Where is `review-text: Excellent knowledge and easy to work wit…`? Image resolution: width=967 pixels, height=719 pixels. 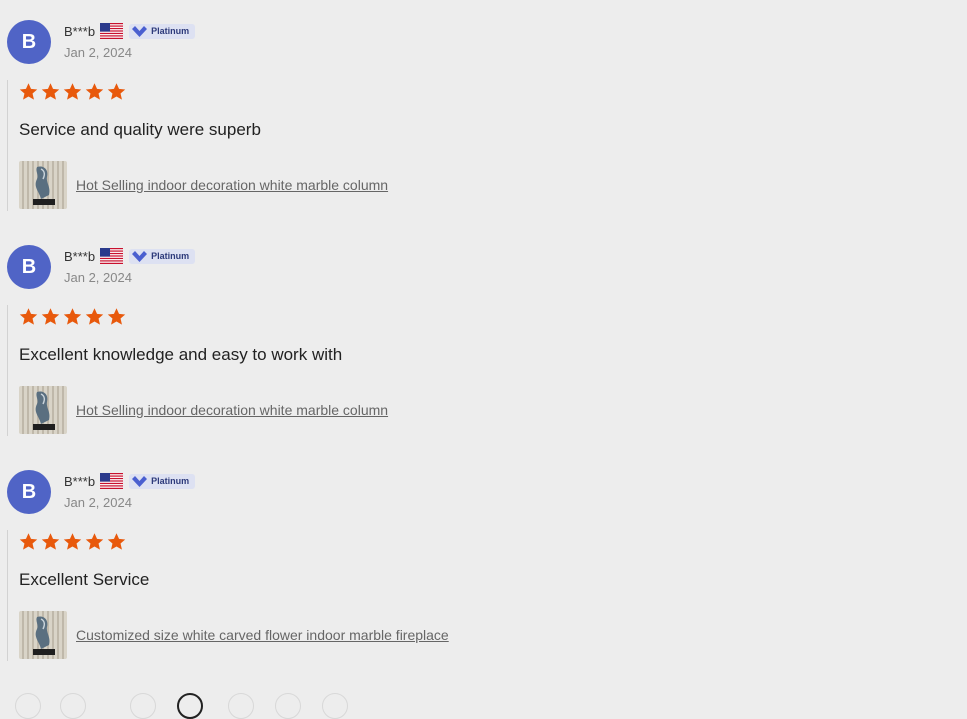
review-text: Excellent knowledge and easy to work wit… is located at coordinates (181, 354).